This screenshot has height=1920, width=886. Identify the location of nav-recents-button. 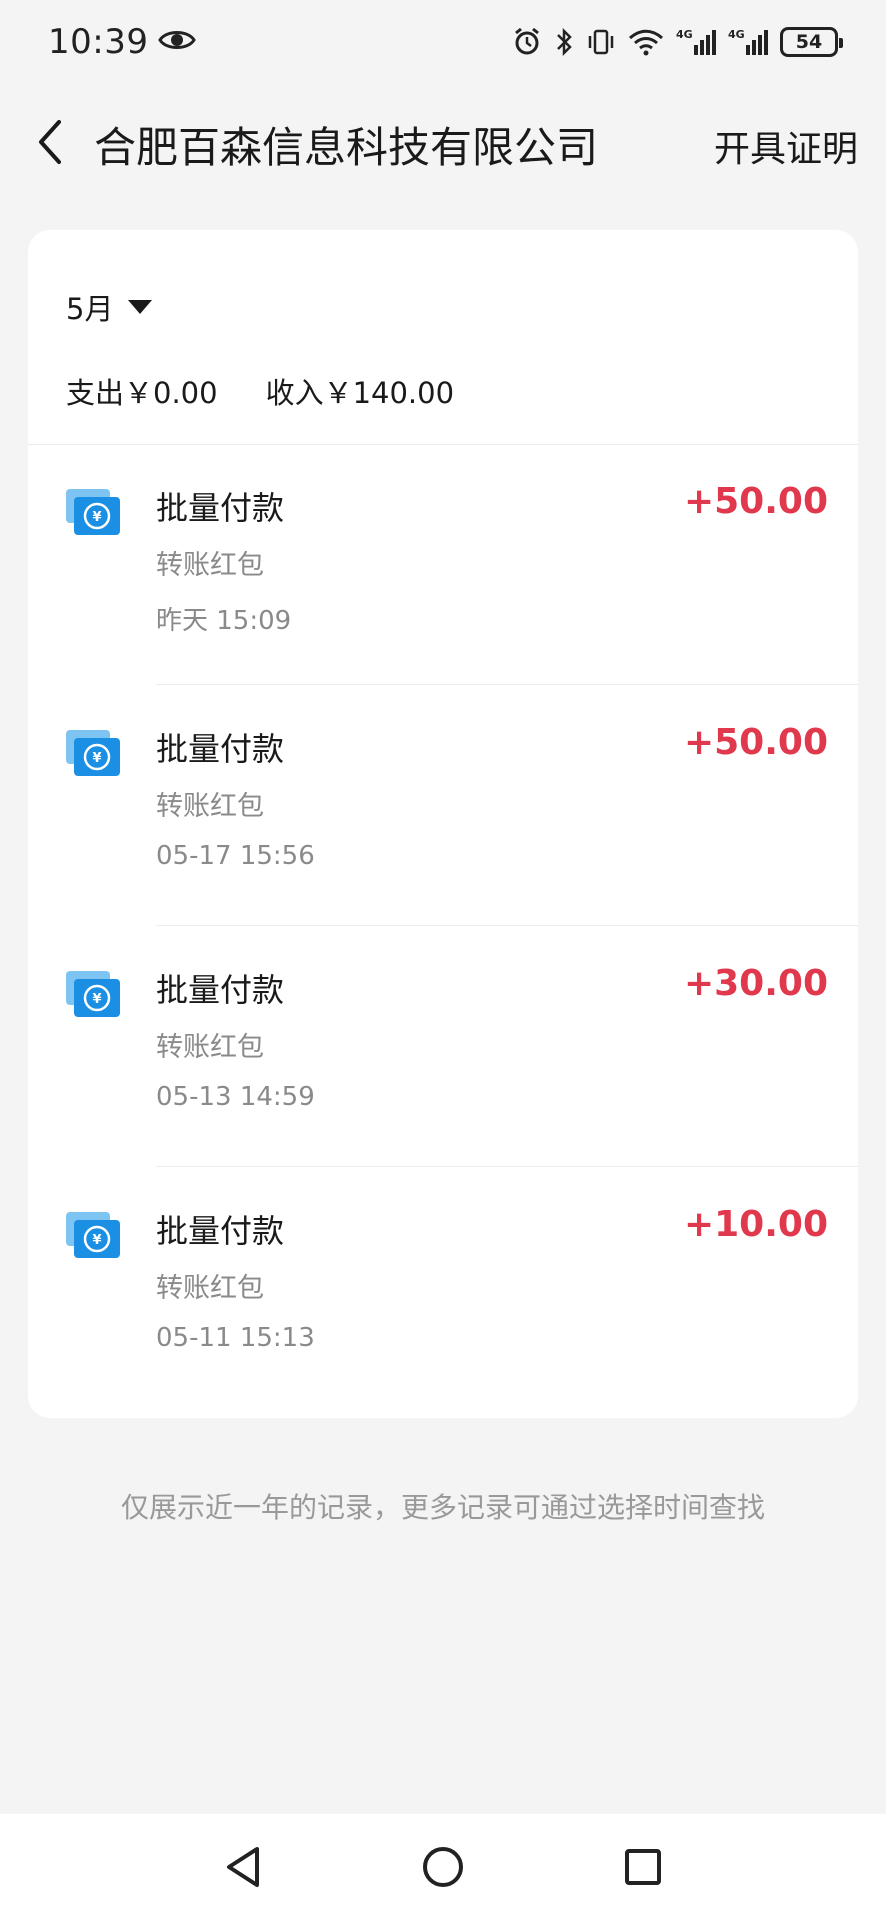
(643, 1867).